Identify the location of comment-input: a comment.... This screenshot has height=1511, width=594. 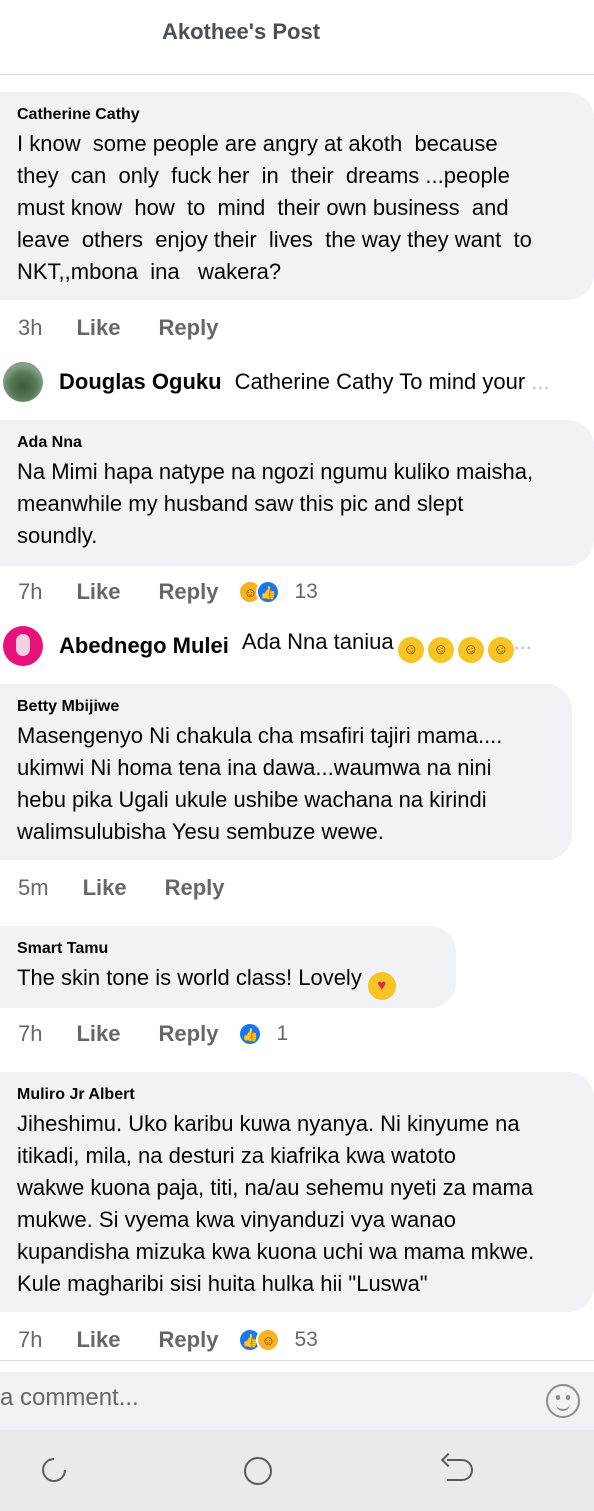
(69, 1398).